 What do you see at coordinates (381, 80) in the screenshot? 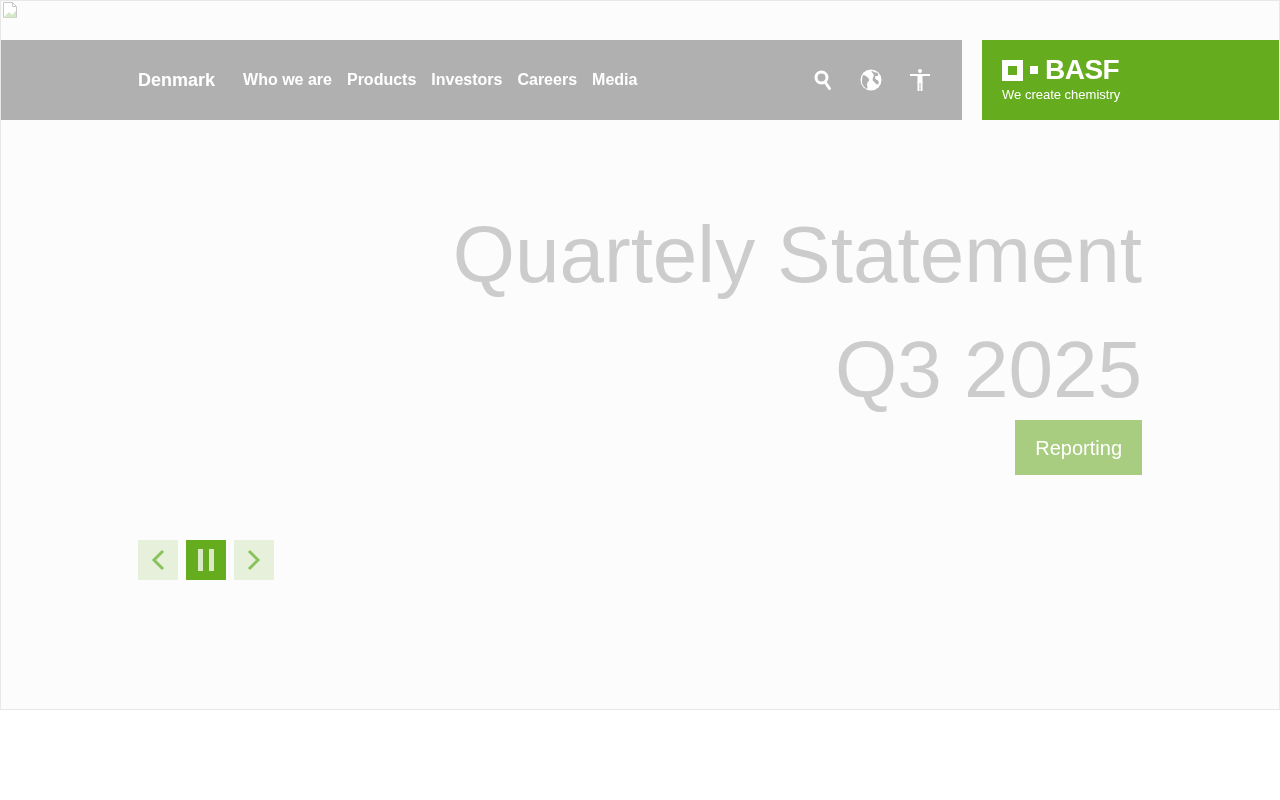
I see `nav-link: Products` at bounding box center [381, 80].